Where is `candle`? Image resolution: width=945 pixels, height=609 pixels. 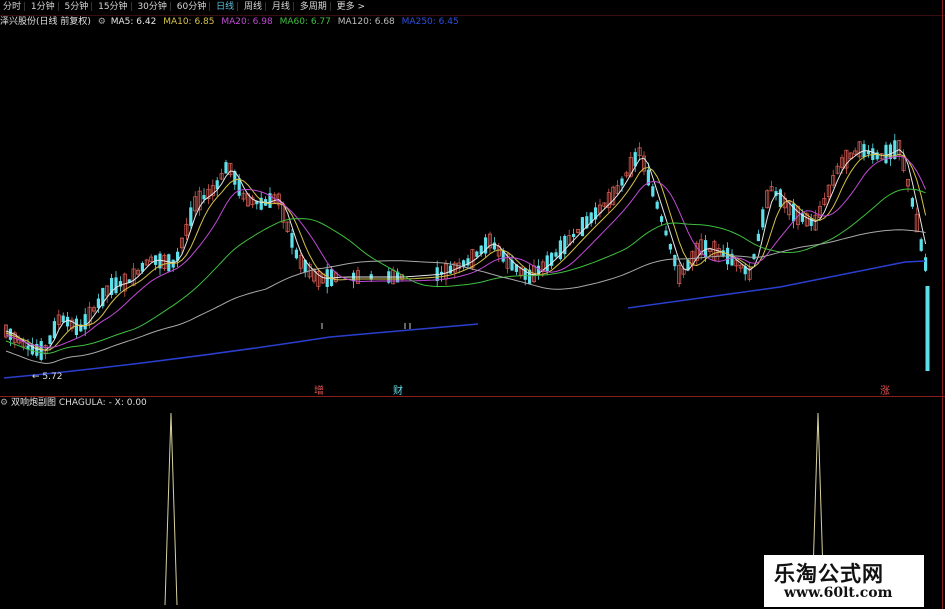
candle is located at coordinates (927, 328).